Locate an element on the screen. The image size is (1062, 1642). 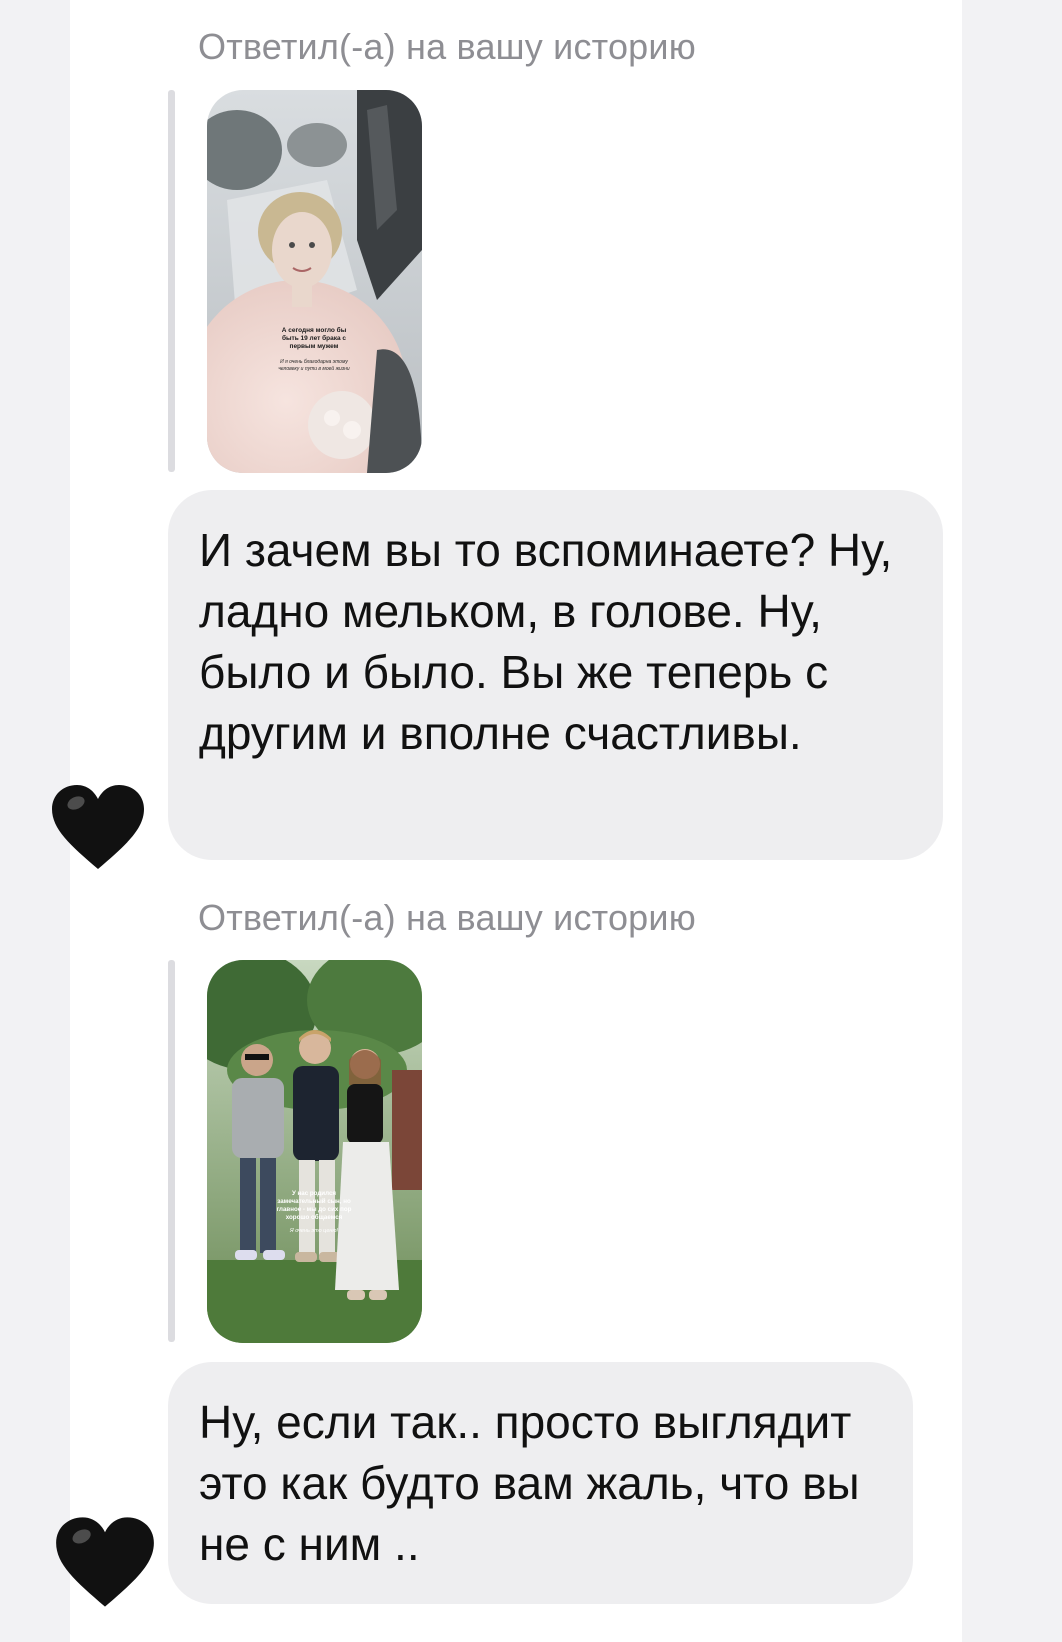
story-caption-line: главное - мы до сих пор is located at coordinates (314, 1209).